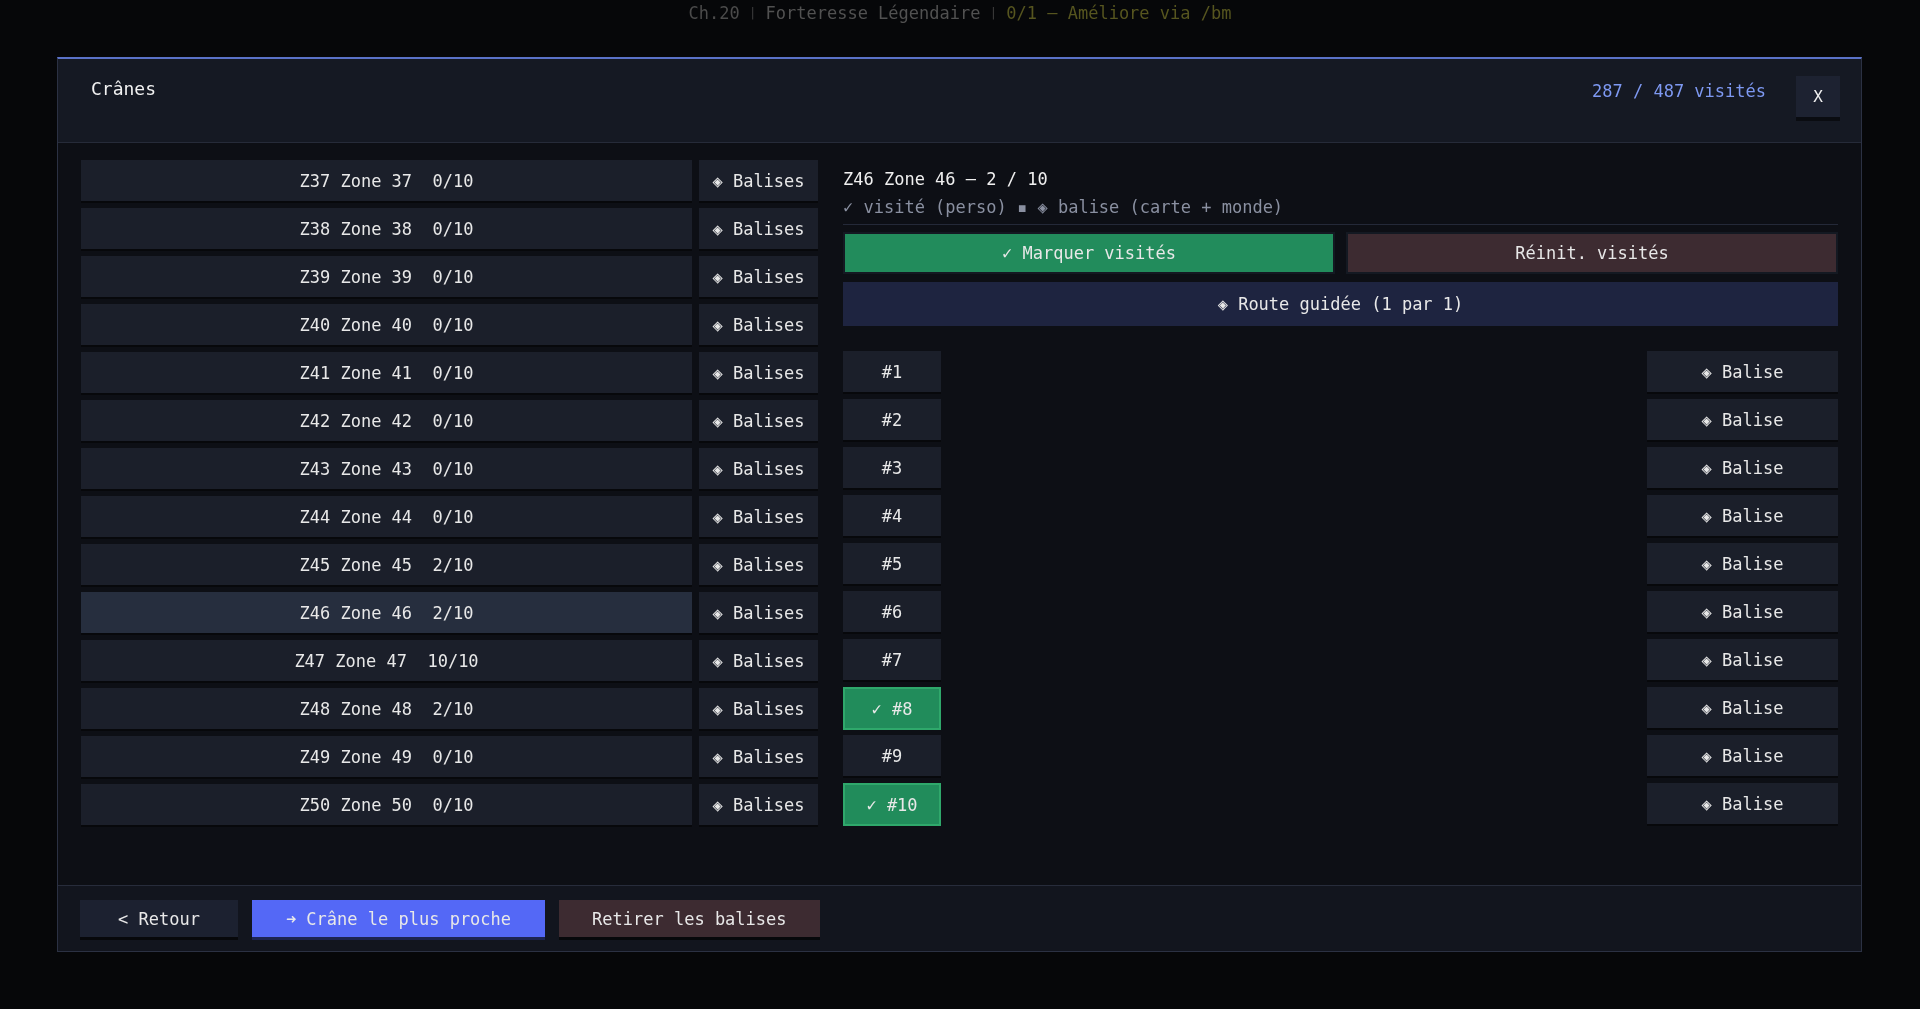  What do you see at coordinates (386, 181) in the screenshot?
I see `zone-list-item: Z37 Zone 37 0/10` at bounding box center [386, 181].